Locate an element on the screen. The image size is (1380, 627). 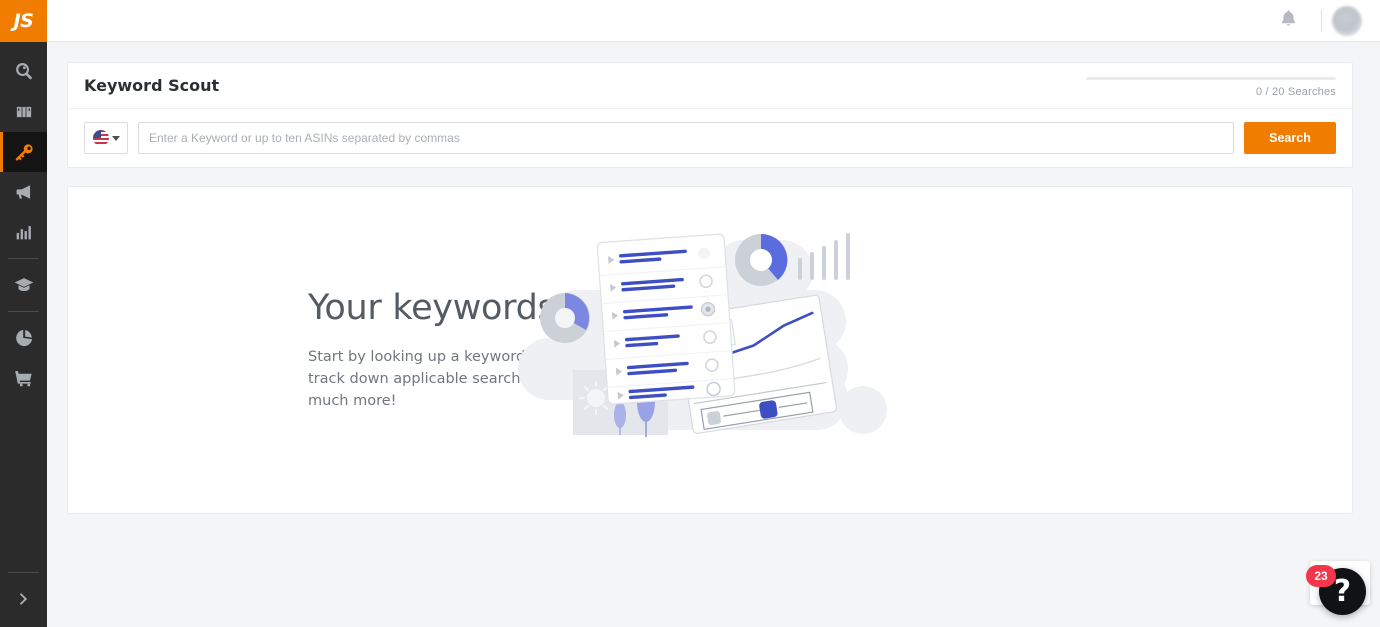
sidebar-item-storefront is located at coordinates (23, 378).